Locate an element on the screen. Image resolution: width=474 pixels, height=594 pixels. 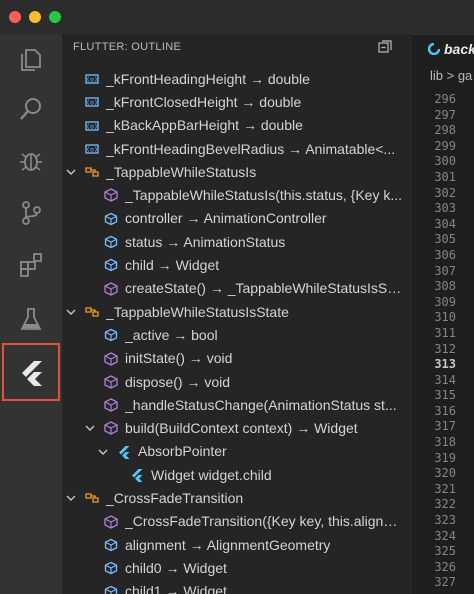
outline-item: child → Widget is located at coordinates (237, 264).